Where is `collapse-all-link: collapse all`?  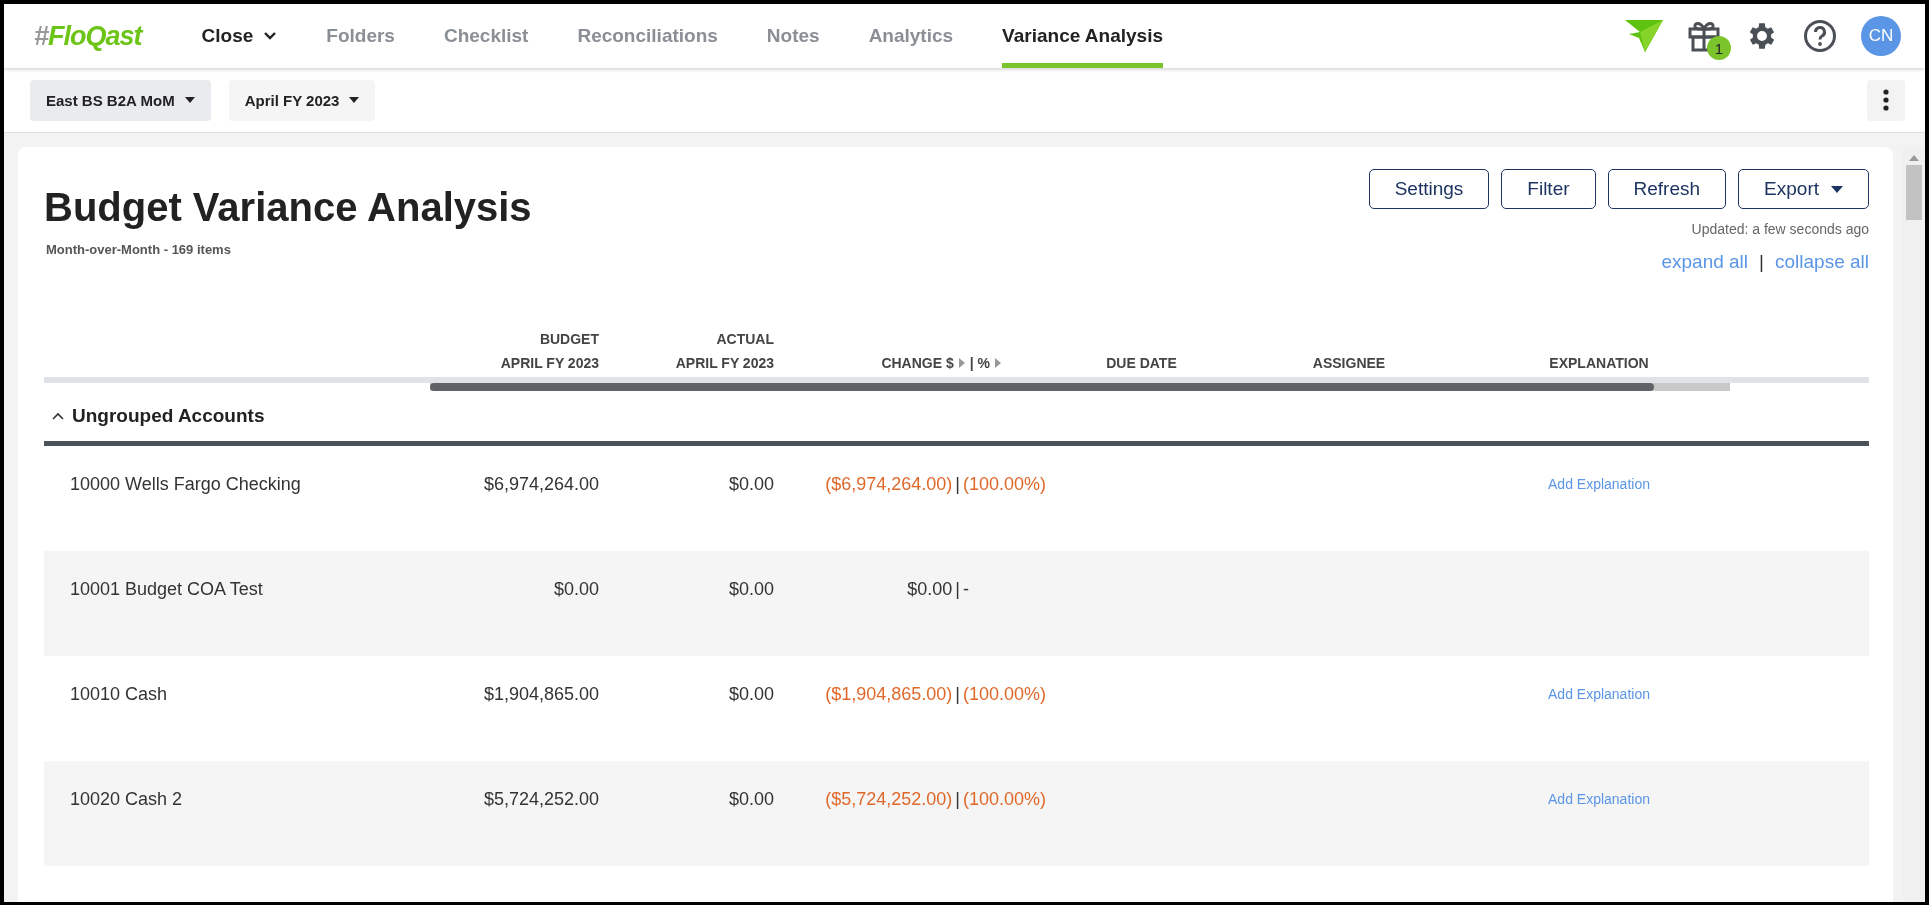 collapse-all-link: collapse all is located at coordinates (1822, 262).